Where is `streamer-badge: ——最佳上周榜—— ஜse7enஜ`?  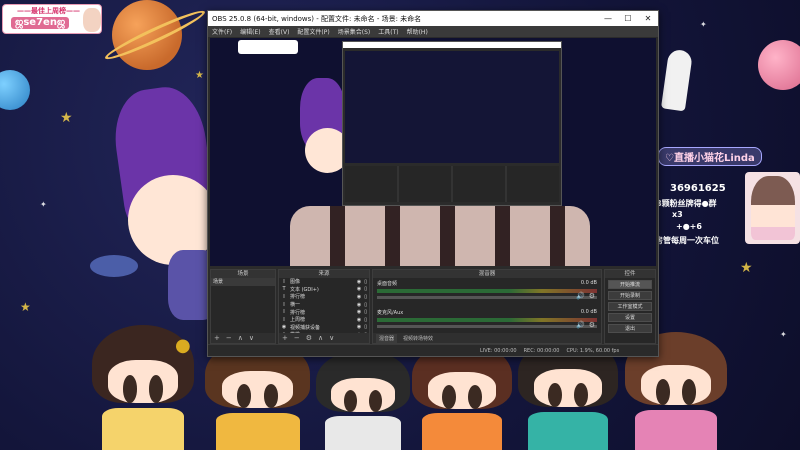
streamer-badge: ——最佳上周榜—— ஜse7enஜ is located at coordinates (52, 19).